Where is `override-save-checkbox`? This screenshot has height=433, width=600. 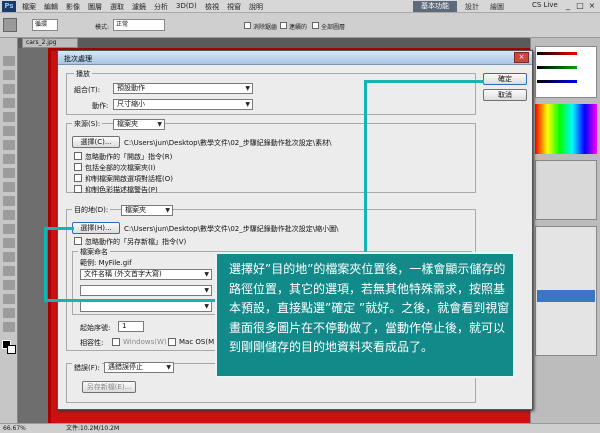
override-save-checkbox is located at coordinates (78, 241).